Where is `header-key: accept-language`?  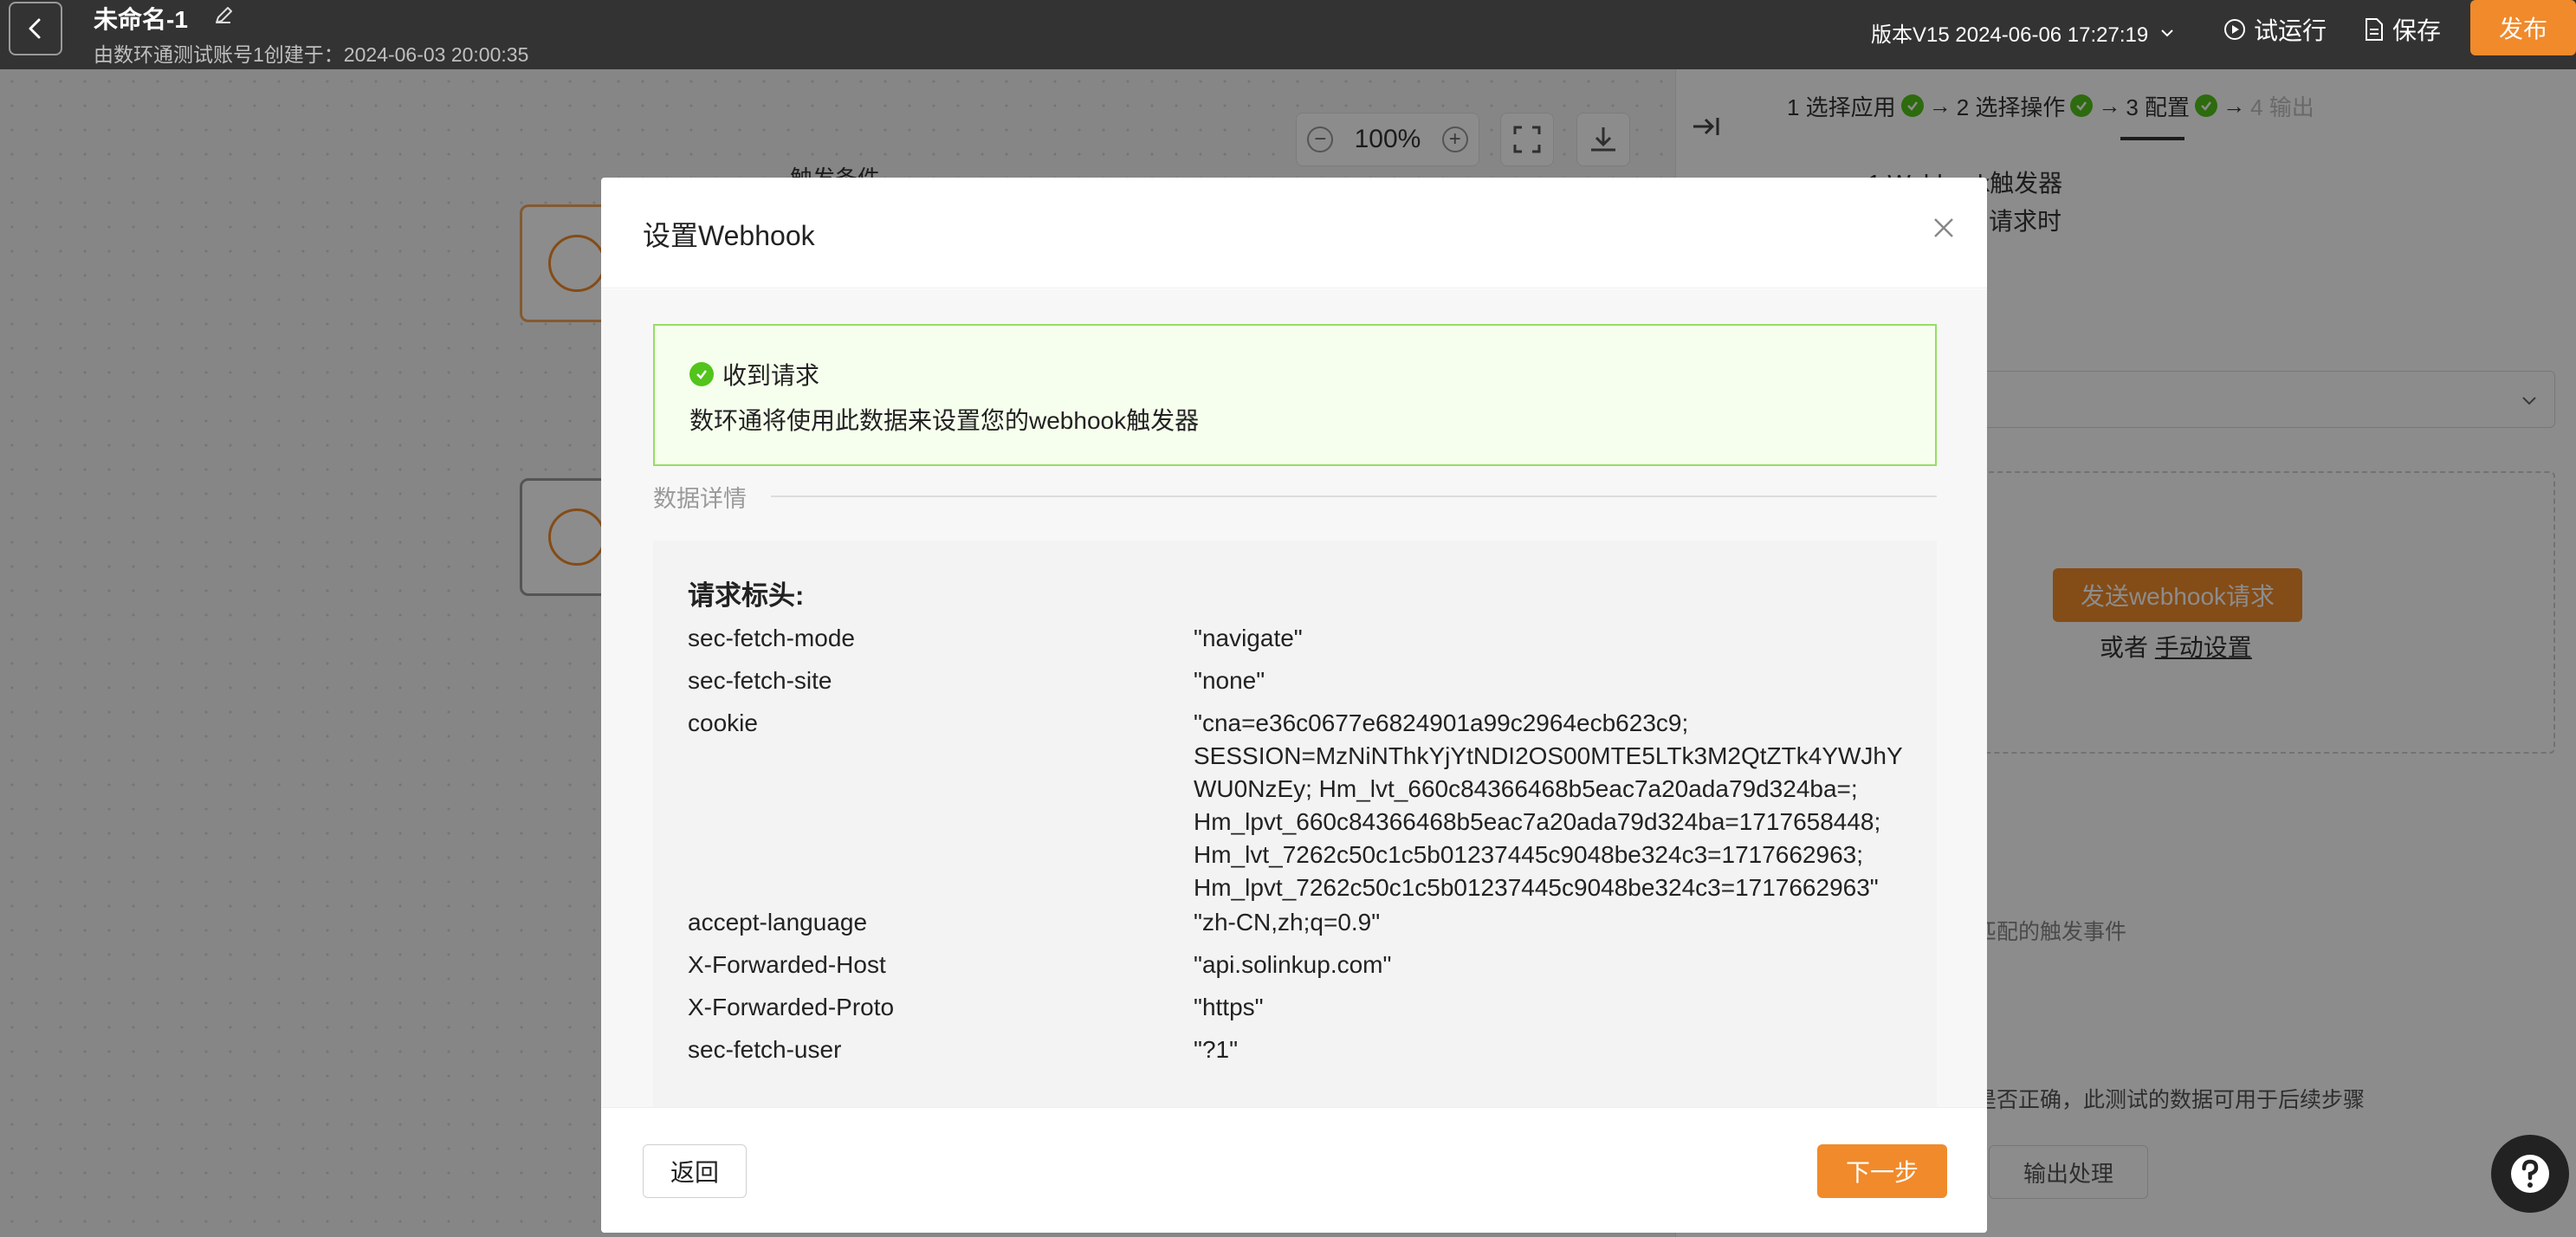 header-key: accept-language is located at coordinates (778, 923).